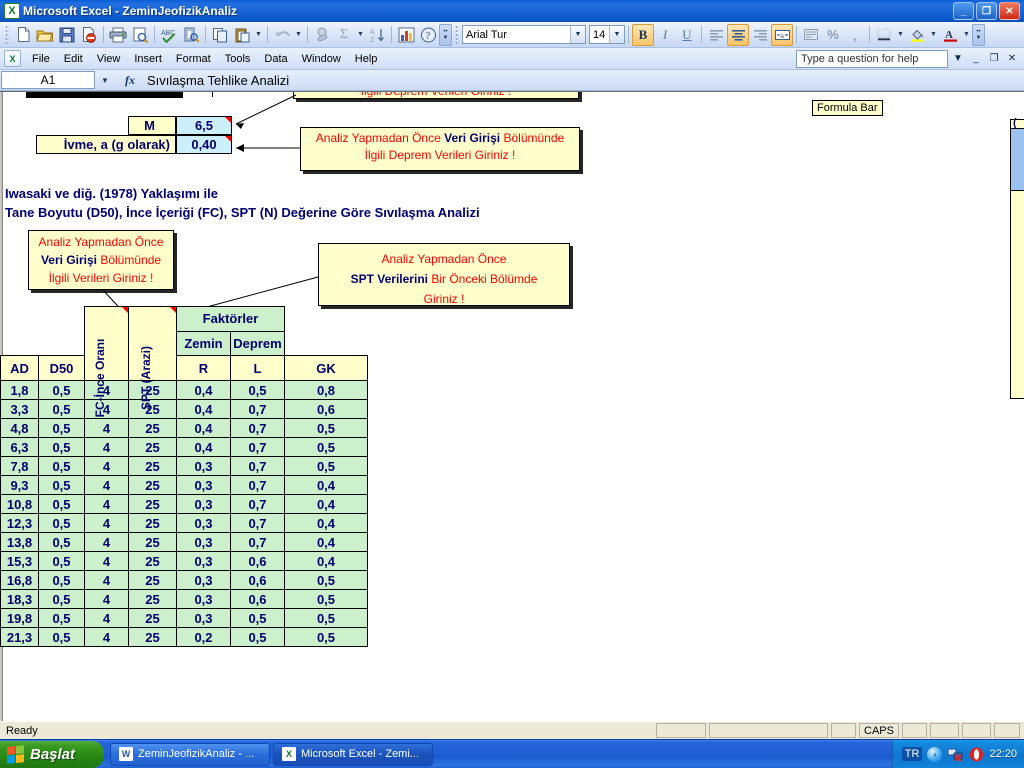  Describe the element at coordinates (1009, 11) in the screenshot. I see `close-button: ✕` at that location.